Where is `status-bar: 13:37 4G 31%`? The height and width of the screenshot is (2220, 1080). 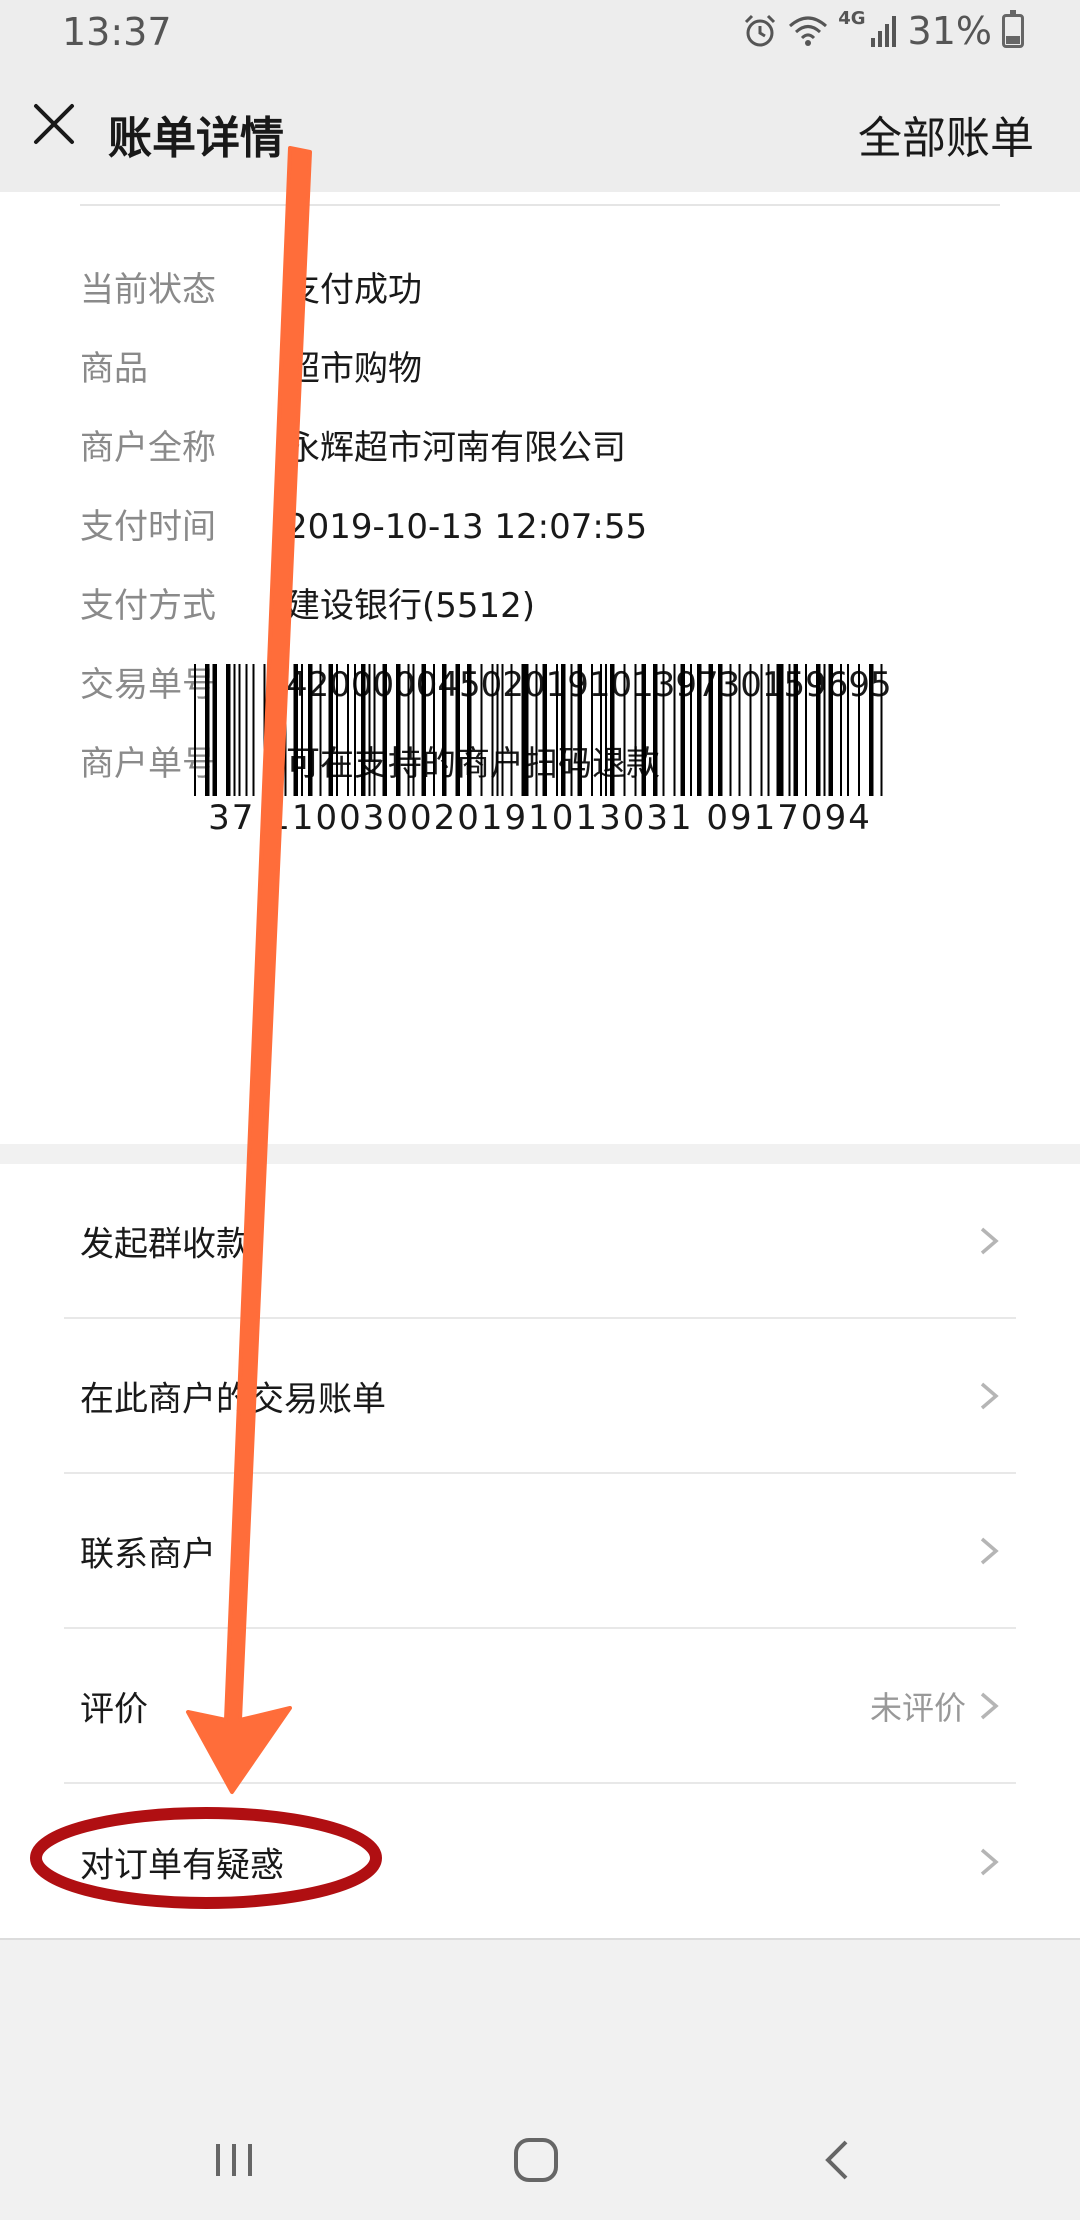 status-bar: 13:37 4G 31% is located at coordinates (540, 33).